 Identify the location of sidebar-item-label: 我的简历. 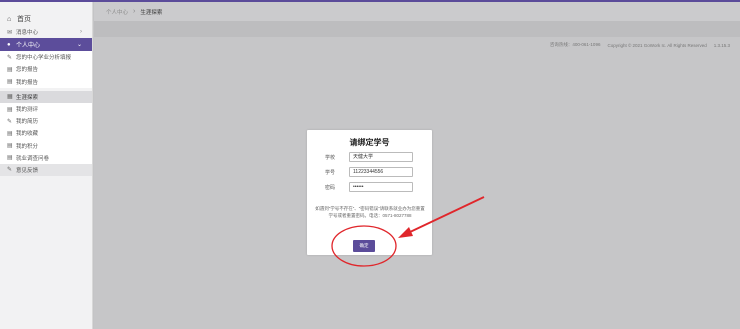
(27, 122).